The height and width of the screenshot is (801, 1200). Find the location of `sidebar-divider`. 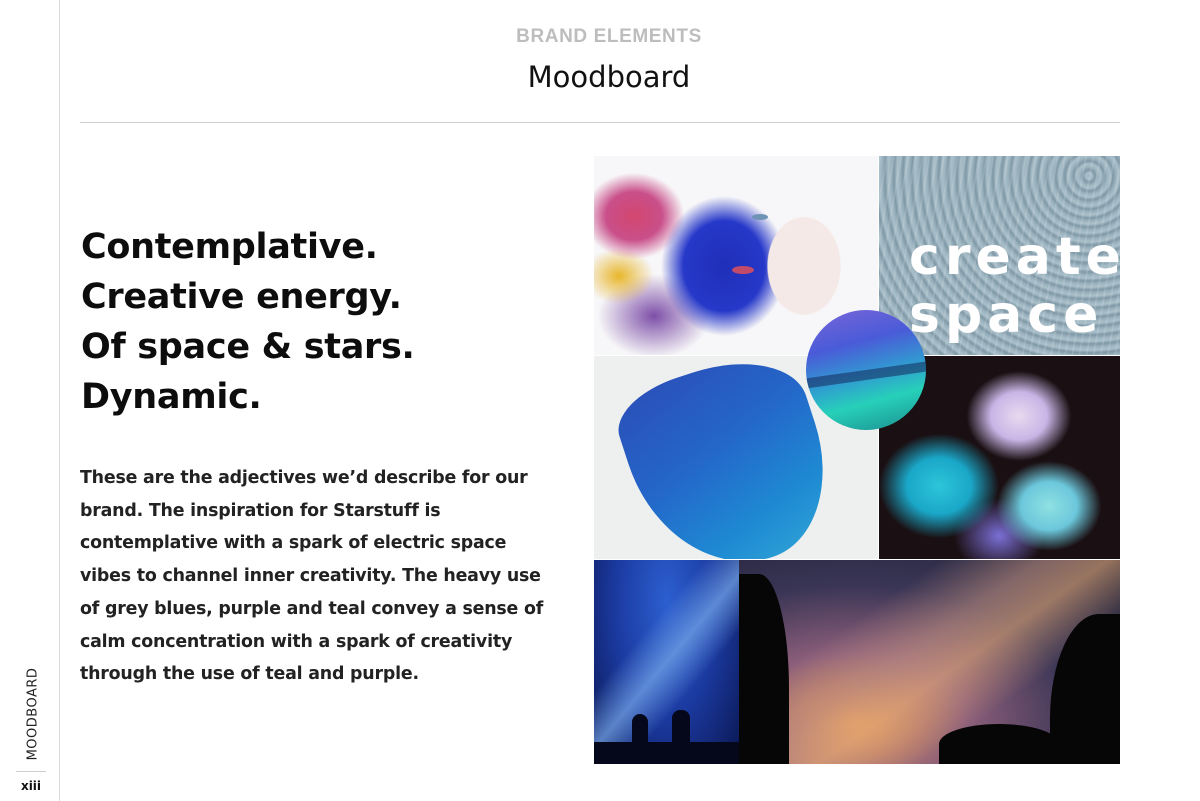

sidebar-divider is located at coordinates (59, 400).